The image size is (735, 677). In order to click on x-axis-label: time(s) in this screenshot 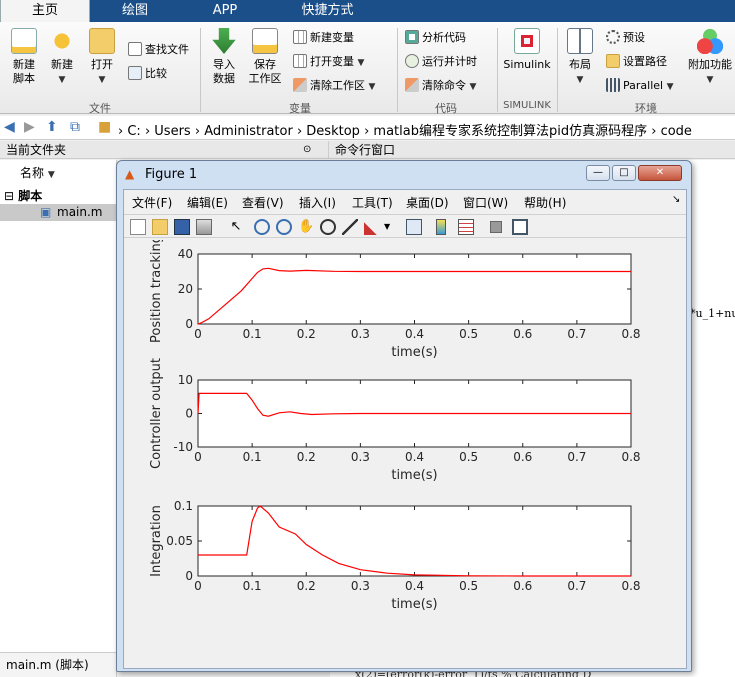, I will do `click(414, 352)`.